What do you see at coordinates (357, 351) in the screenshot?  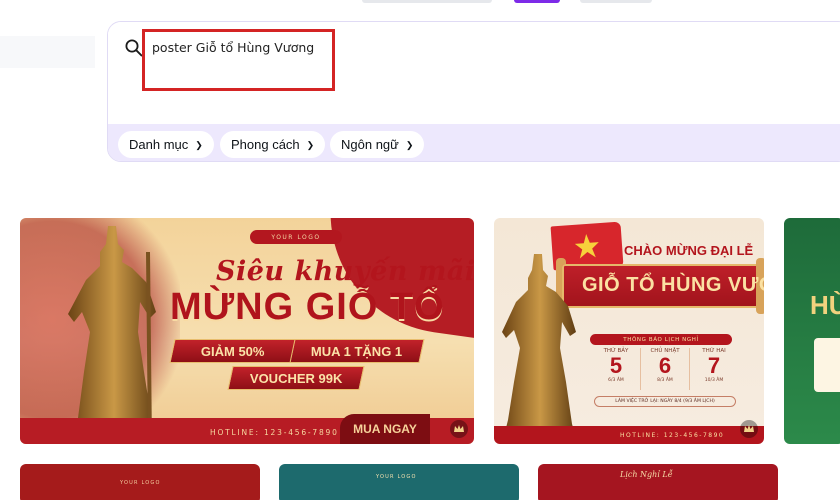 I see `promo-badge: MUA 1 TẶNG 1` at bounding box center [357, 351].